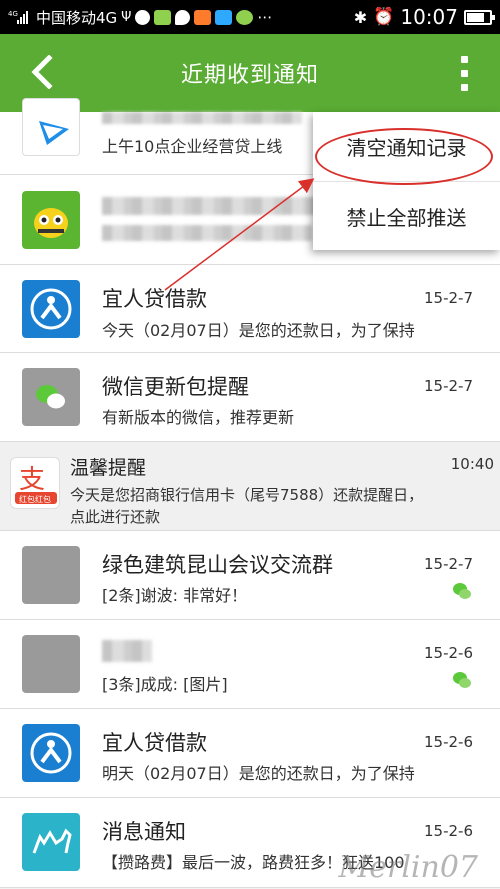 The height and width of the screenshot is (889, 500). What do you see at coordinates (203, 17) in the screenshot?
I see `taobao-notify-icon` at bounding box center [203, 17].